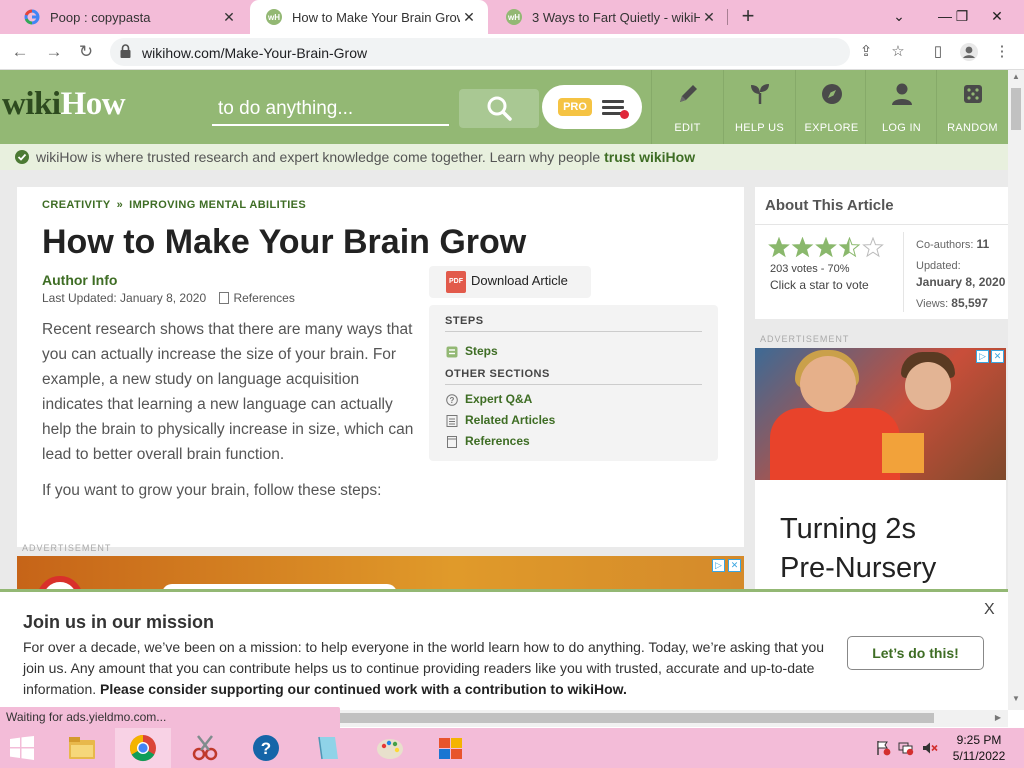 This screenshot has width=1024, height=768. Describe the element at coordinates (969, 52) in the screenshot. I see `profile-avatar-icon` at that location.